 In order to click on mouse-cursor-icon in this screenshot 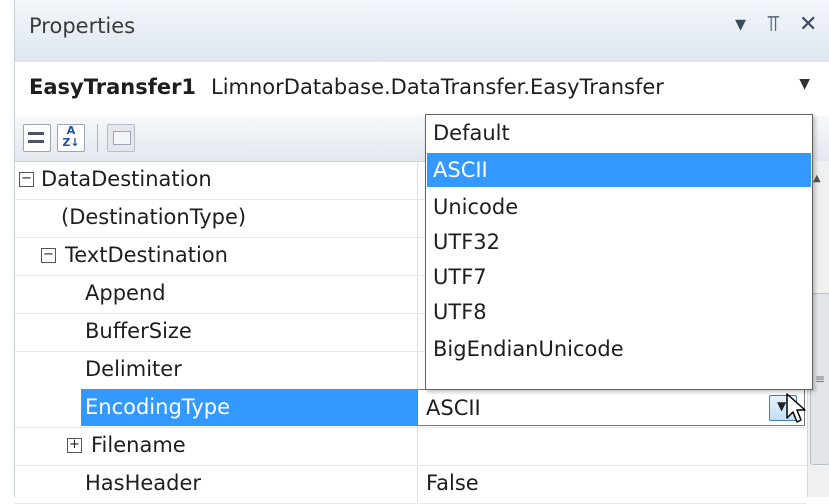, I will do `click(796, 408)`.